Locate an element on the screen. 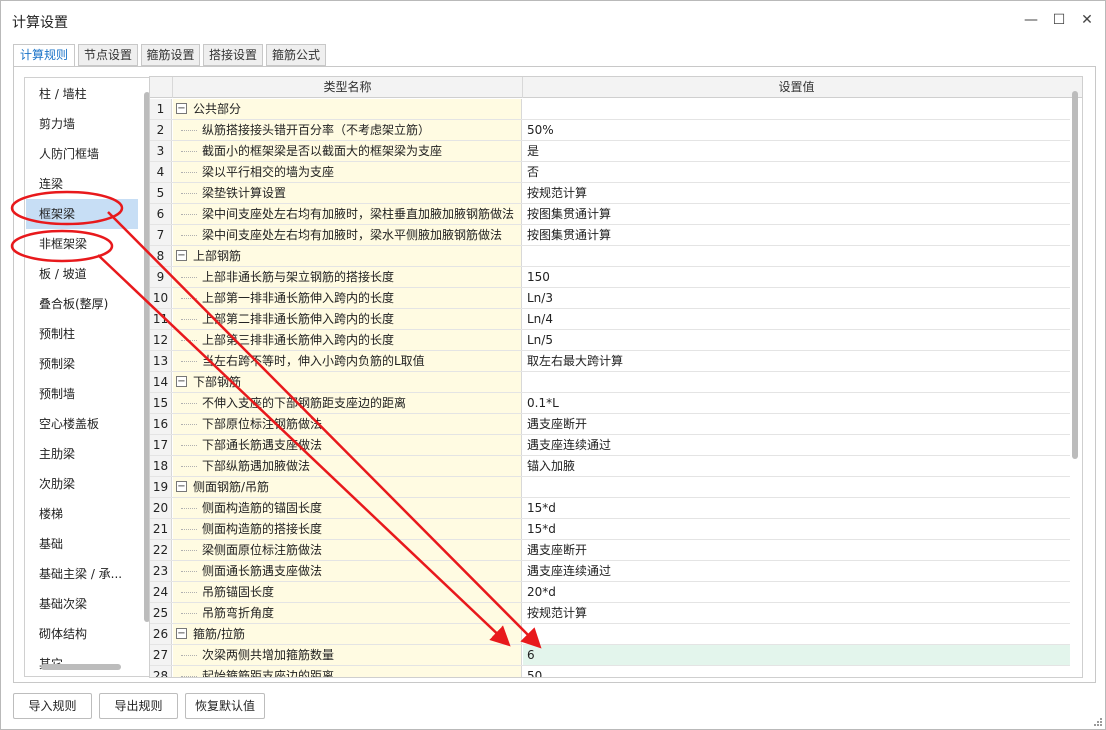 The height and width of the screenshot is (730, 1106). tab-stirrup-settings: 箍筋设置 is located at coordinates (170, 55).